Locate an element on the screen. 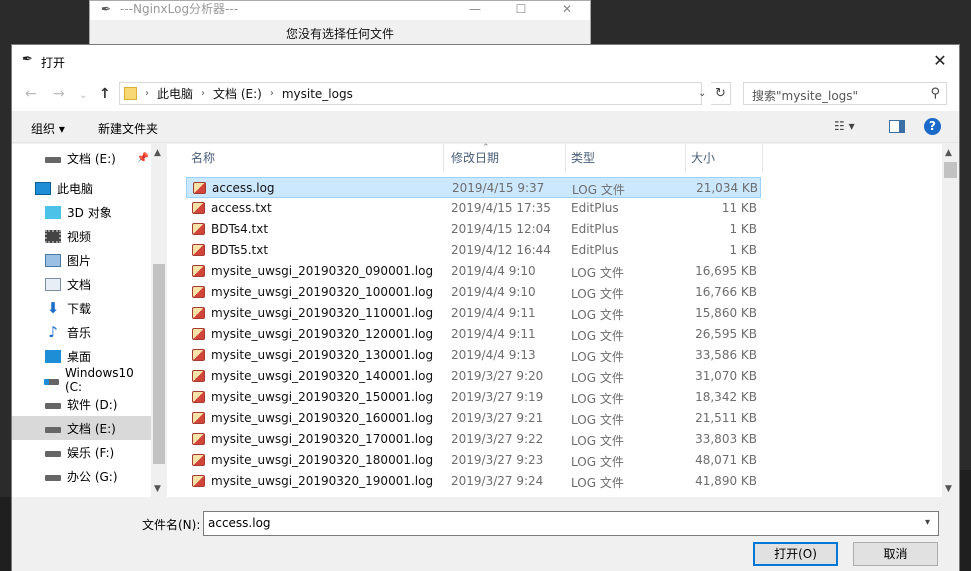  column-header-date: 修改日期 is located at coordinates (506, 158).